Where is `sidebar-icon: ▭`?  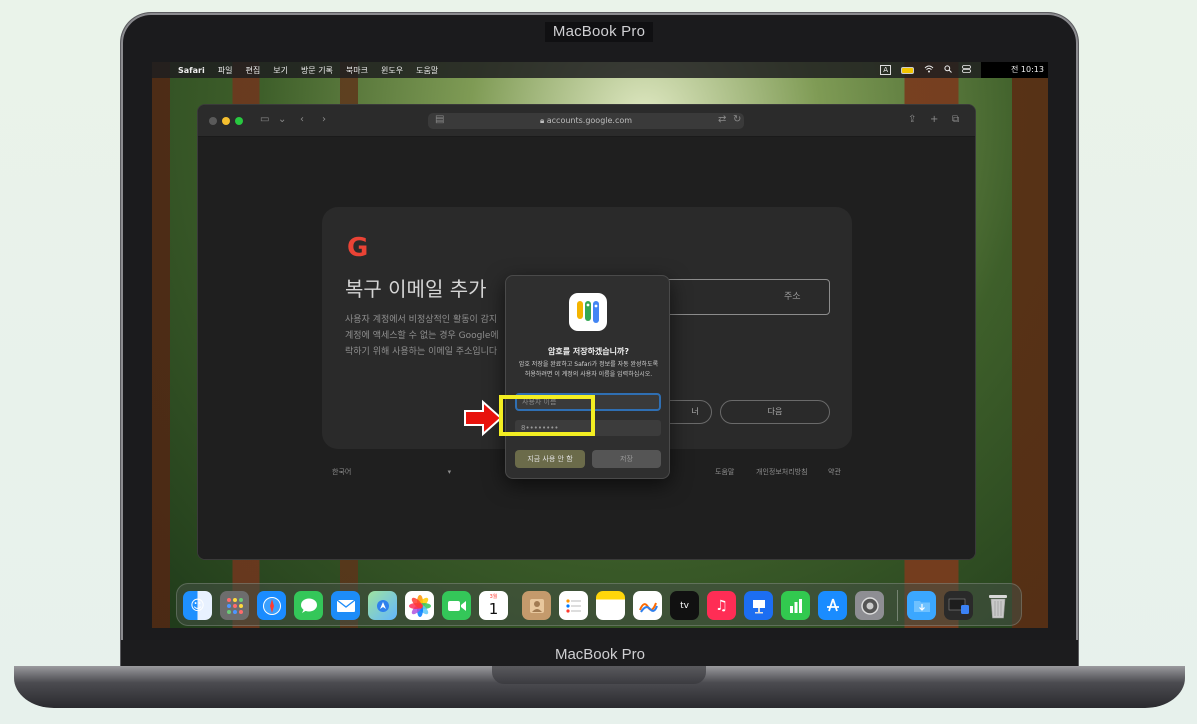
sidebar-icon: ▭ is located at coordinates (264, 119).